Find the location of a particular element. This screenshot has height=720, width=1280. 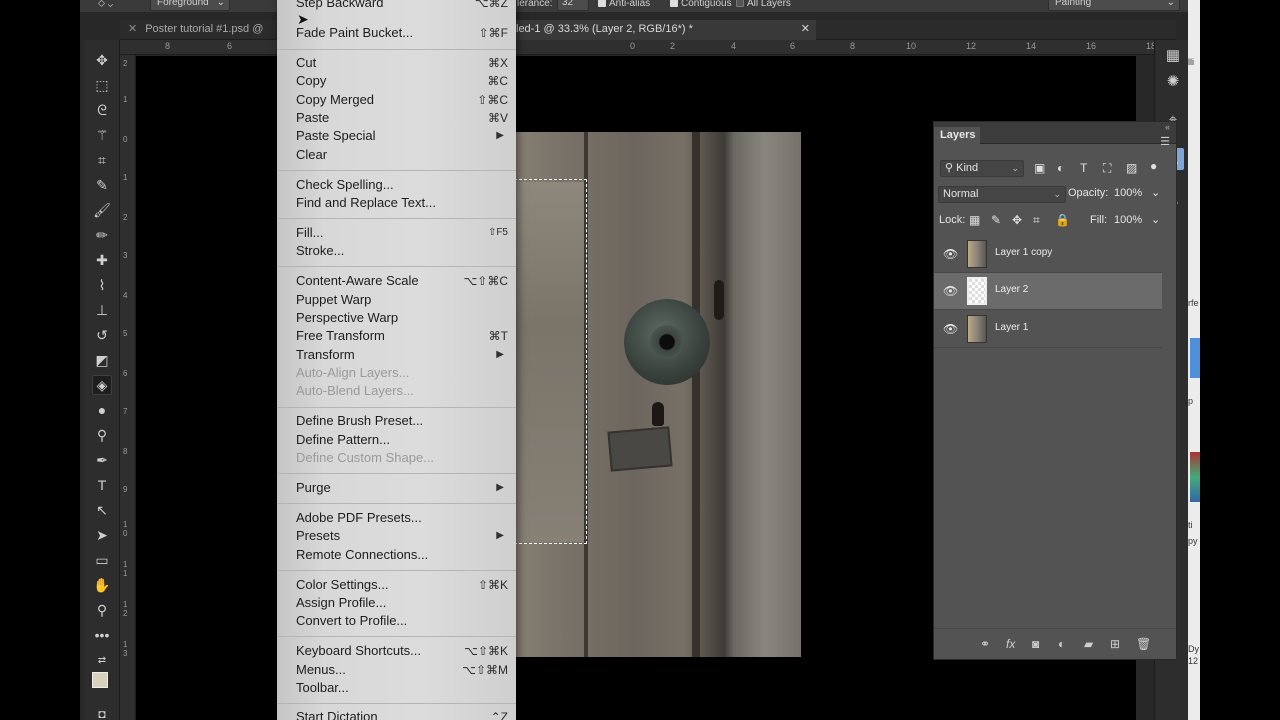

magic-wand-tool-icon: ⚚ is located at coordinates (102, 135).